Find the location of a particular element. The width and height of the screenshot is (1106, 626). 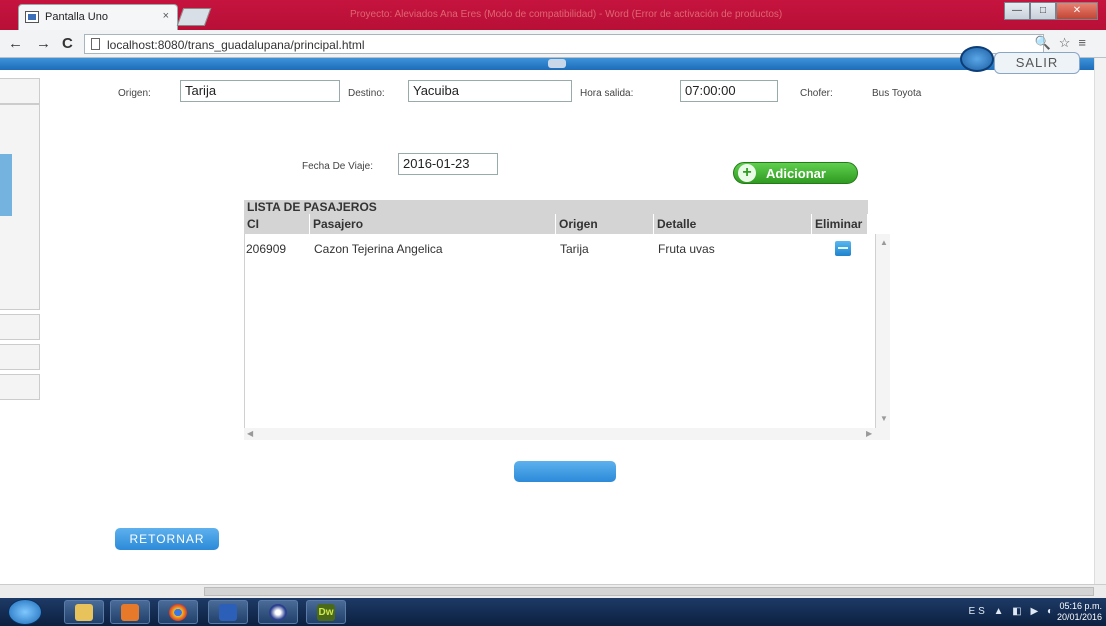

taskbar-clock: 05:16 p.m. 20/01/2016 is located at coordinates (1079, 612).